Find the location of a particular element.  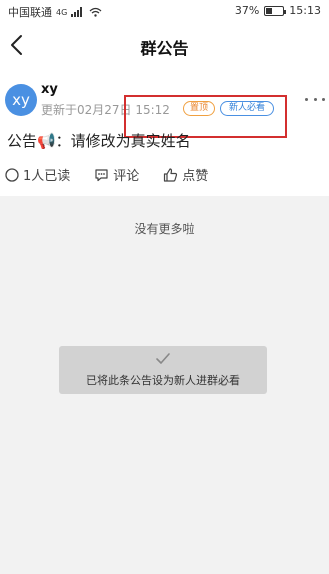

circle-icon is located at coordinates (12, 174).